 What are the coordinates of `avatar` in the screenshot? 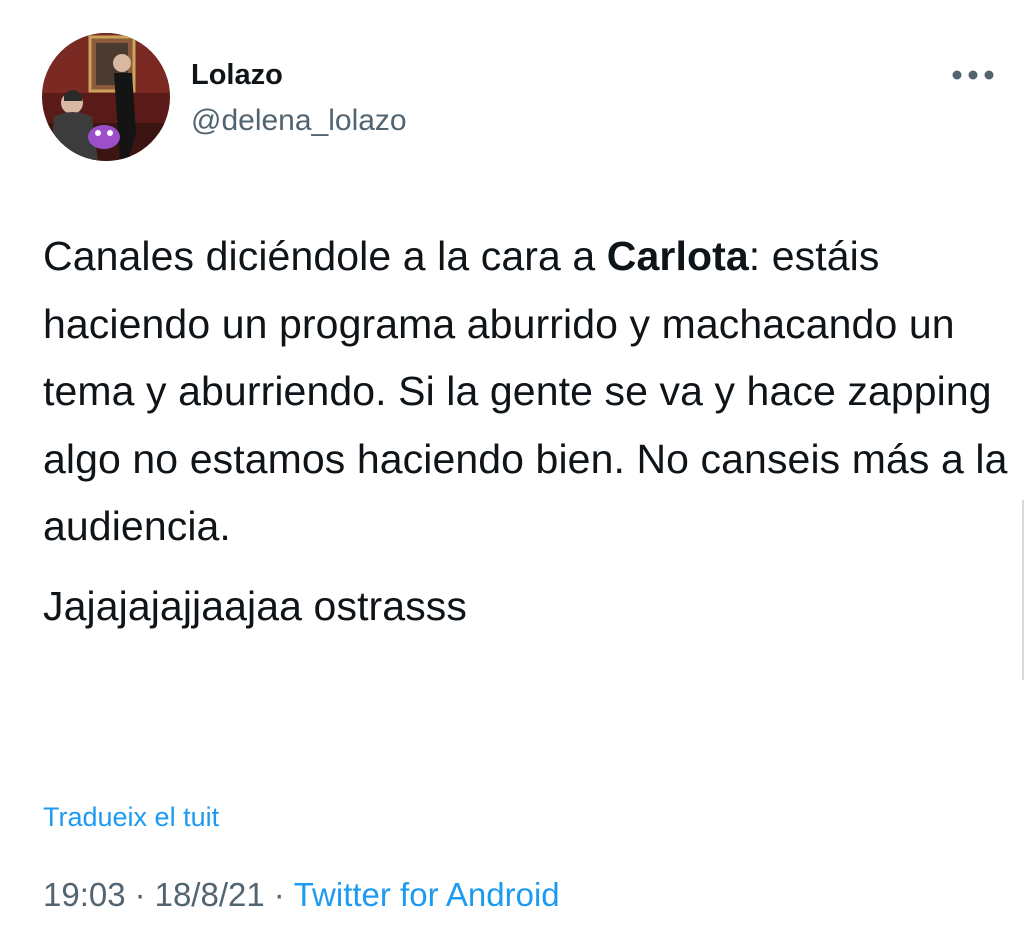 It's located at (106, 97).